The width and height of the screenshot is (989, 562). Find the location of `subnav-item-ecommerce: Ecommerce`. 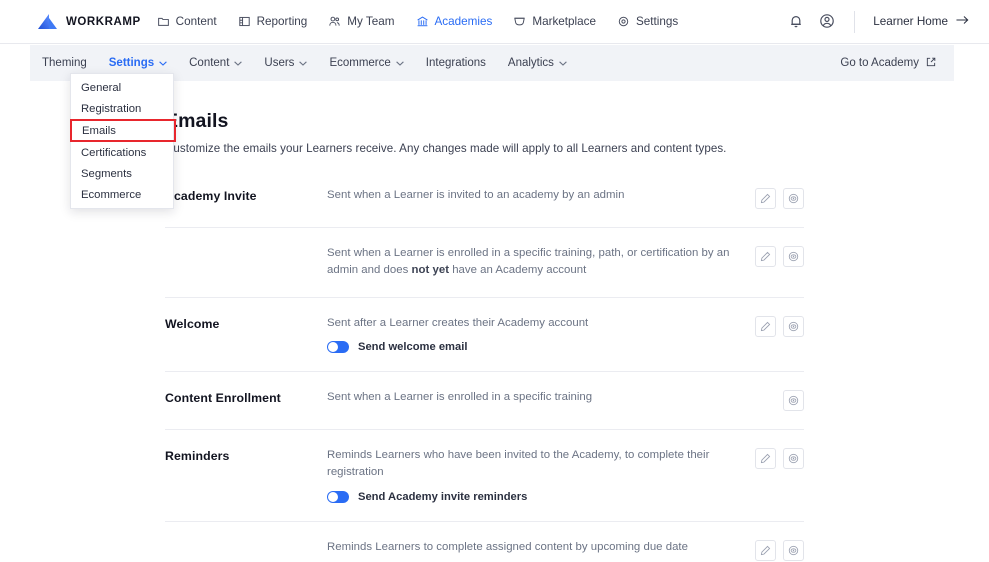

subnav-item-ecommerce: Ecommerce is located at coordinates (366, 63).